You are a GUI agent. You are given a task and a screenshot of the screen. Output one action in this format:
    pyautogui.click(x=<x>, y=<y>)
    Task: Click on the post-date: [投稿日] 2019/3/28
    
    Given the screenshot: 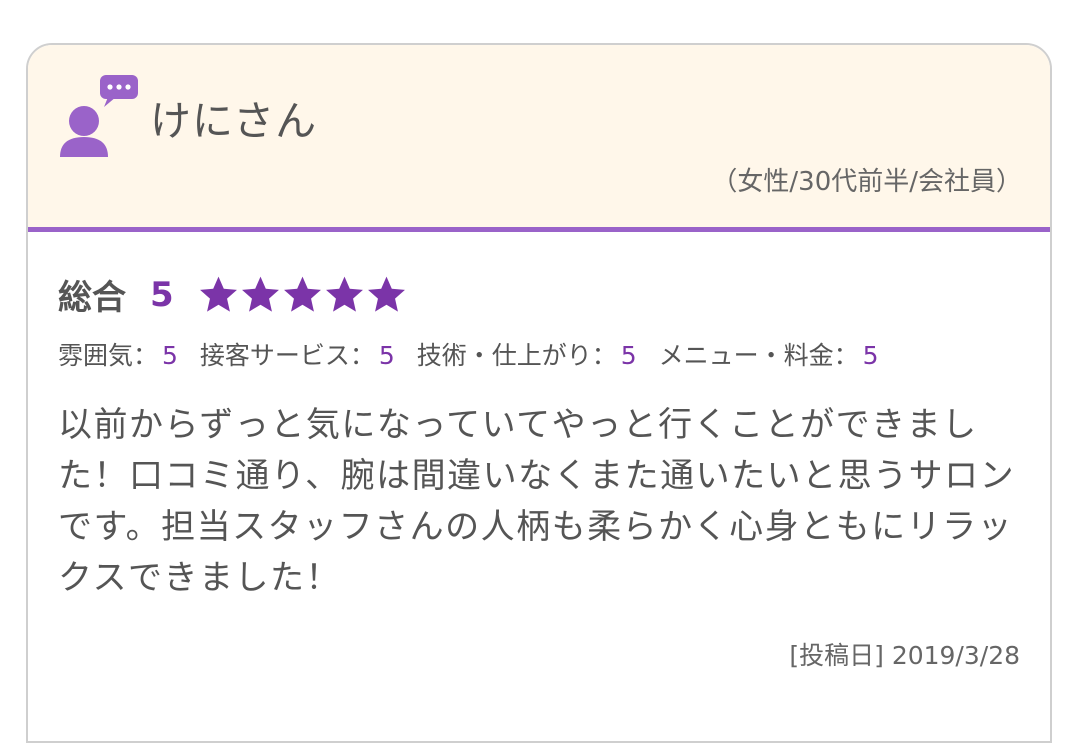 What is the action you would take?
    pyautogui.click(x=904, y=655)
    